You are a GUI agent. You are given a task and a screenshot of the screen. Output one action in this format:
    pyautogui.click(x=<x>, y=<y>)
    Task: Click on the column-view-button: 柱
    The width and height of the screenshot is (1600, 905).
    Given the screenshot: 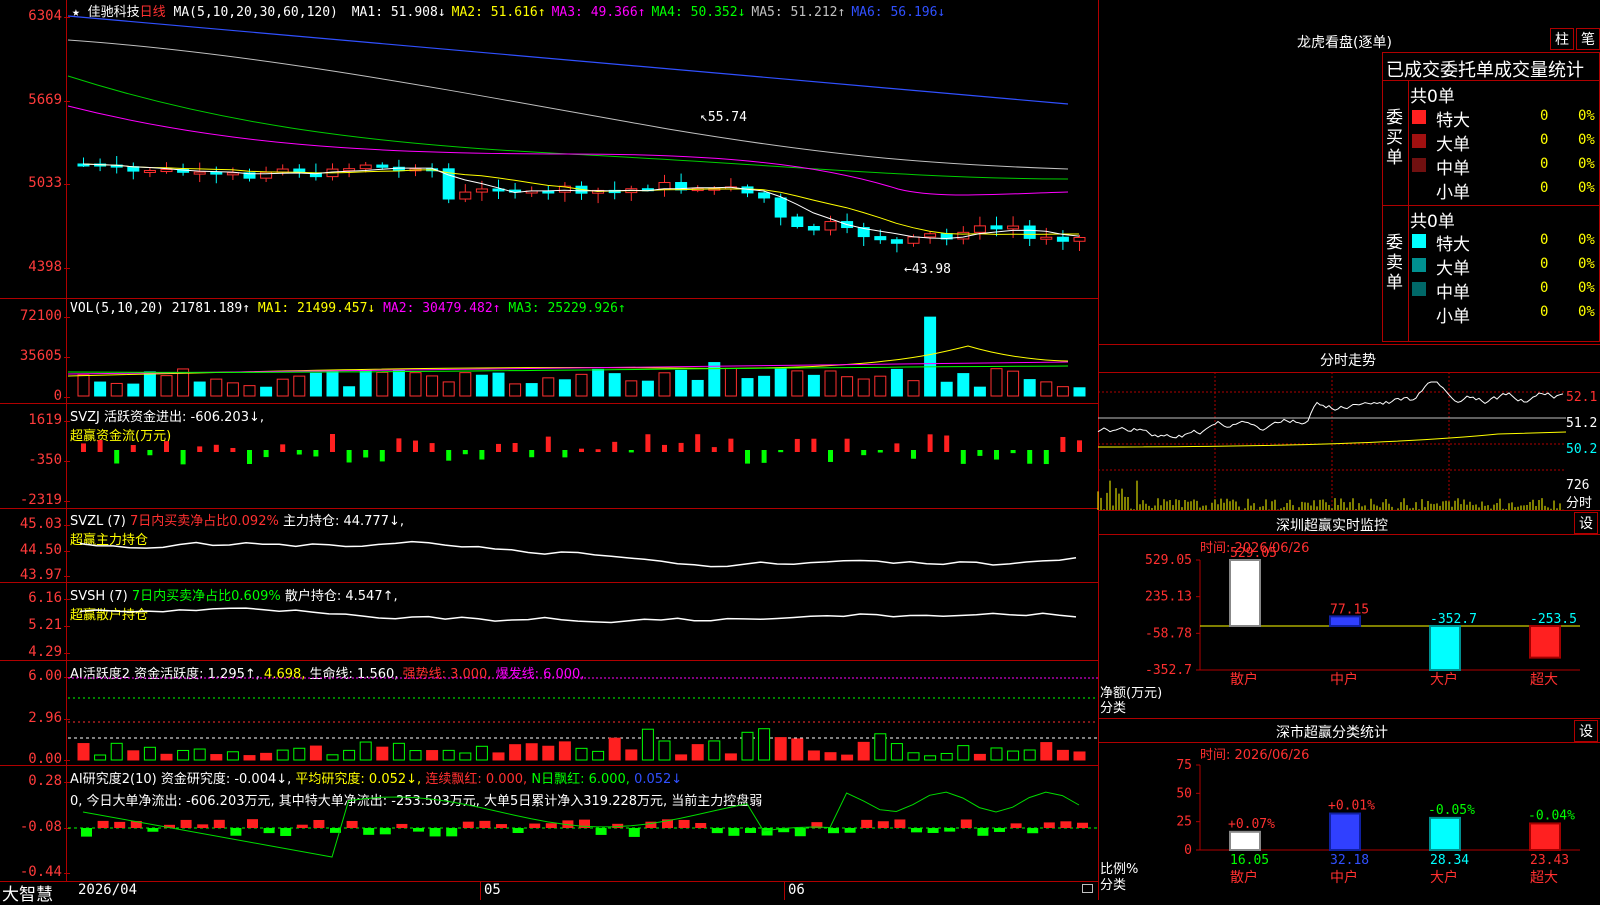 What is the action you would take?
    pyautogui.click(x=1562, y=39)
    